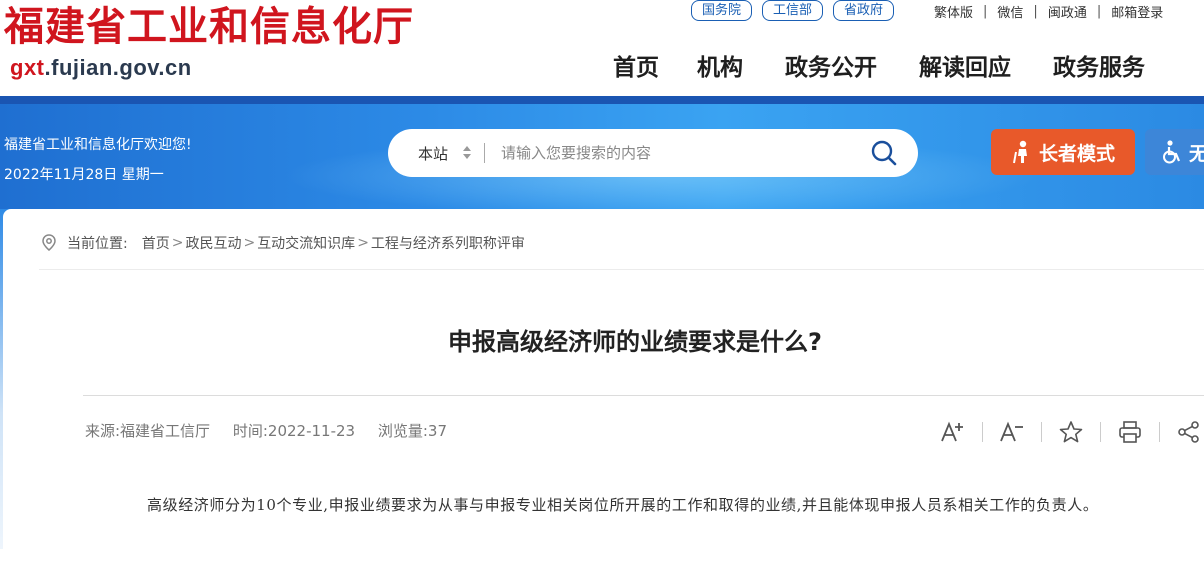  I want to click on select-arrows-icon, so click(467, 153).